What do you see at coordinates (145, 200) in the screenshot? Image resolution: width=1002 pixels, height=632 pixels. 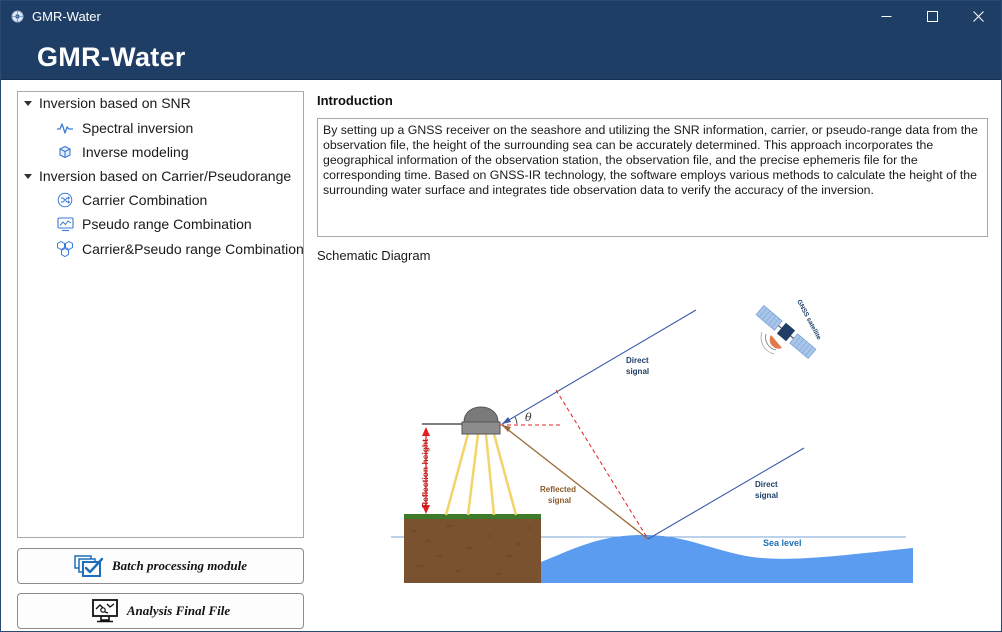 I see `tree-item-label: Carrier Combination` at bounding box center [145, 200].